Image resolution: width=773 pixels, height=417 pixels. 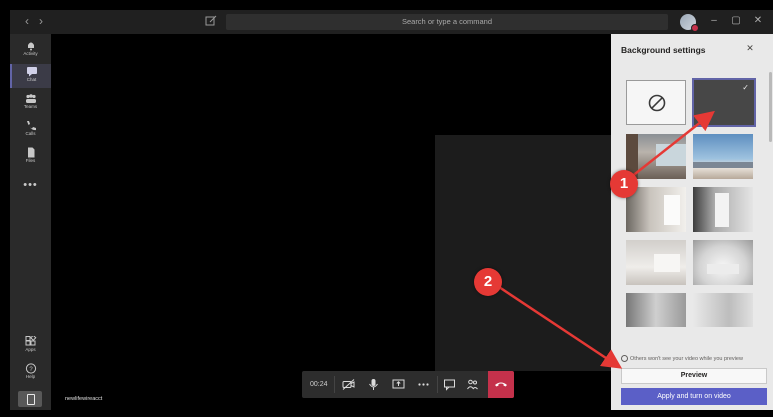 I want to click on step-marker-1: 1, so click(x=624, y=184).